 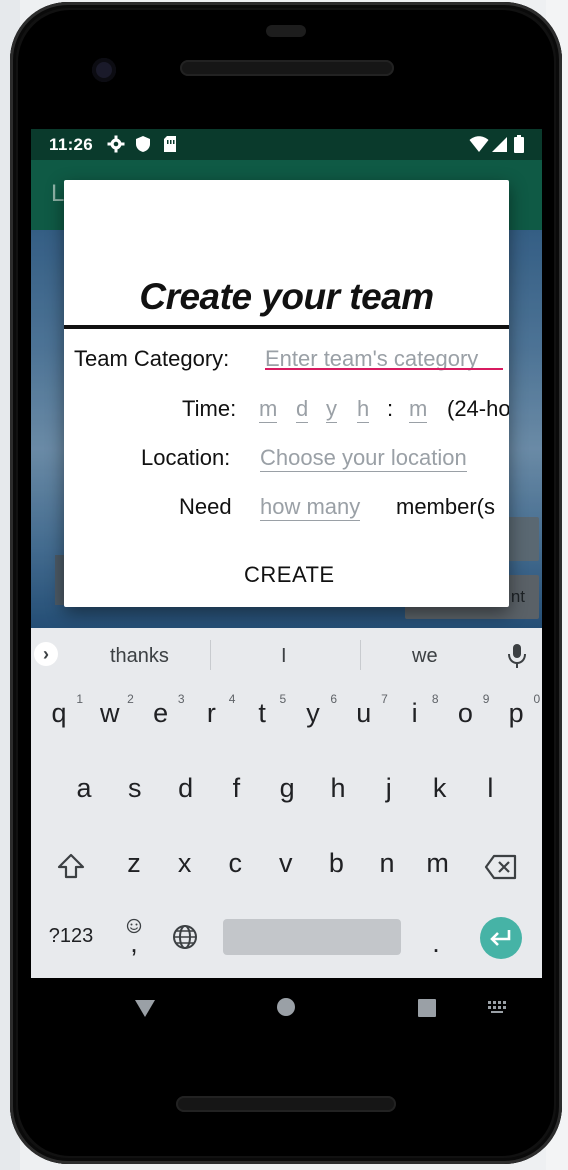 I want to click on key-label: u, so click(x=364, y=713).